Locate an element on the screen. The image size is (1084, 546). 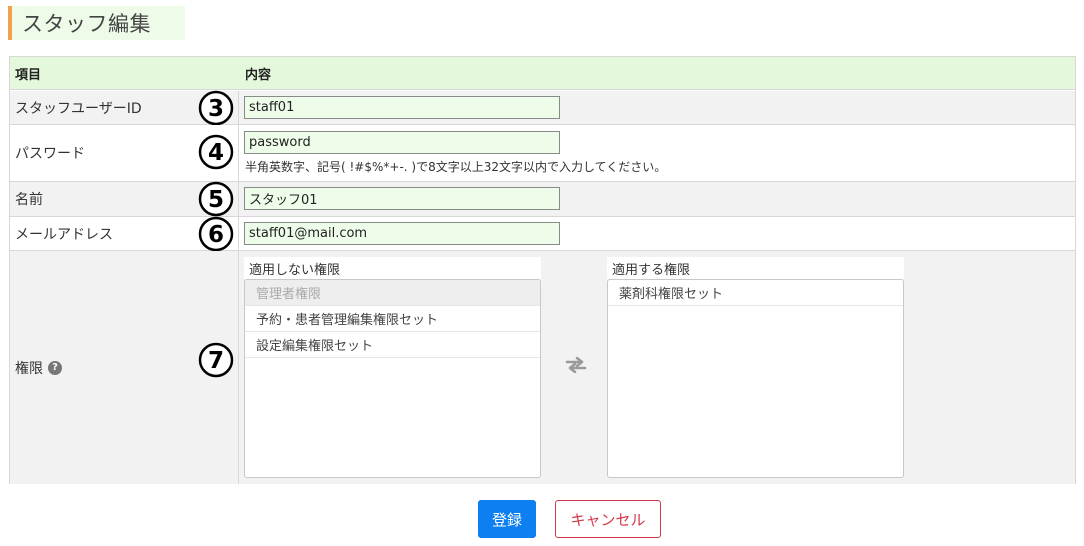
row-staff-id: スタッフユーザーID 3 is located at coordinates (542, 108).